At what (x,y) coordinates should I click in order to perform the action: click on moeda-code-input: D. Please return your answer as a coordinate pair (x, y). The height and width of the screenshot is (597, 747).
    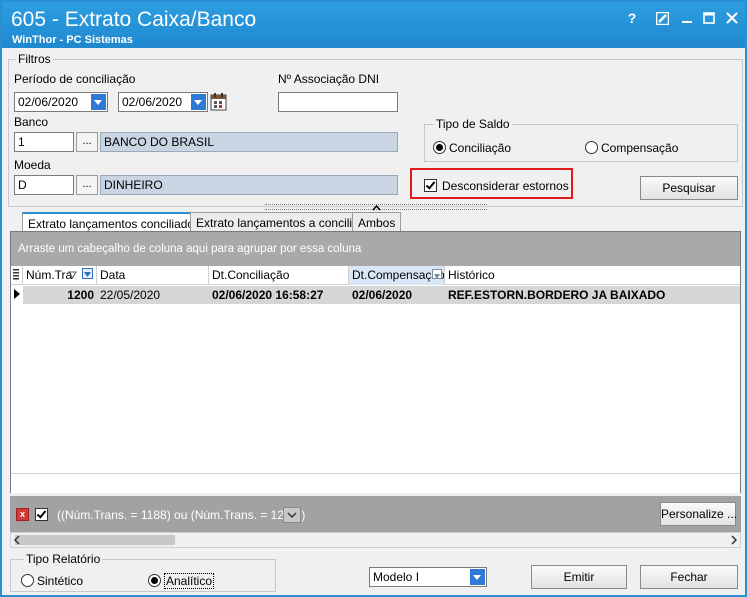
    Looking at the image, I should click on (44, 185).